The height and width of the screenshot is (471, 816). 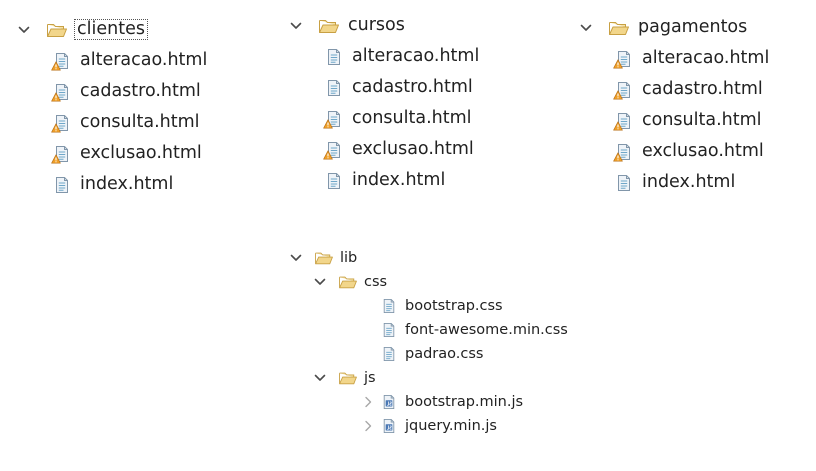 What do you see at coordinates (428, 258) in the screenshot?
I see `folder-row-lib: lib` at bounding box center [428, 258].